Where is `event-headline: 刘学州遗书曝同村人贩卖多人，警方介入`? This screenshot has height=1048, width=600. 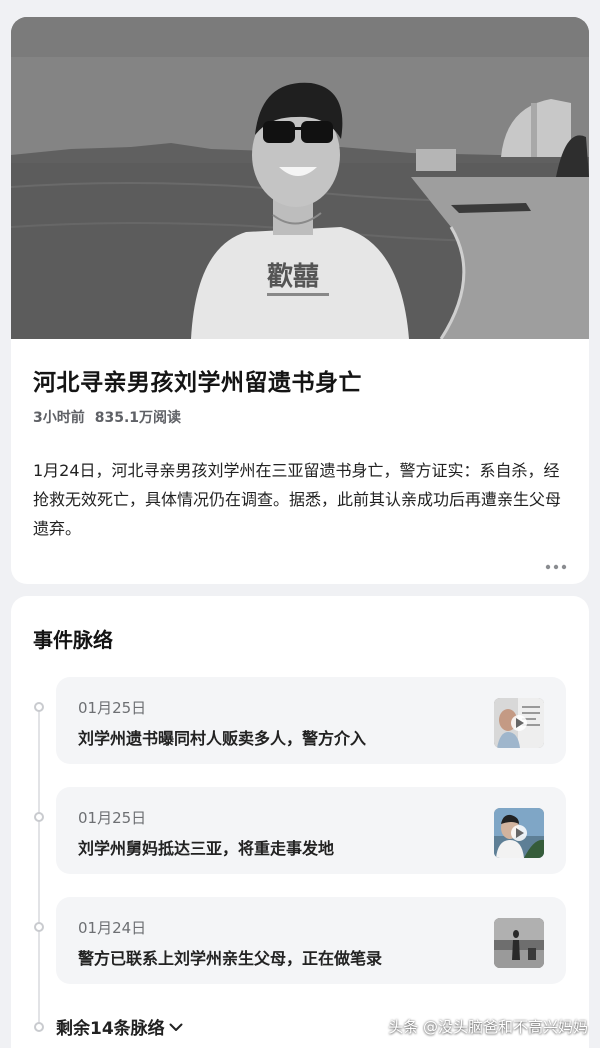 event-headline: 刘学州遗书曝同村人贩卖多人，警方介入 is located at coordinates (222, 738).